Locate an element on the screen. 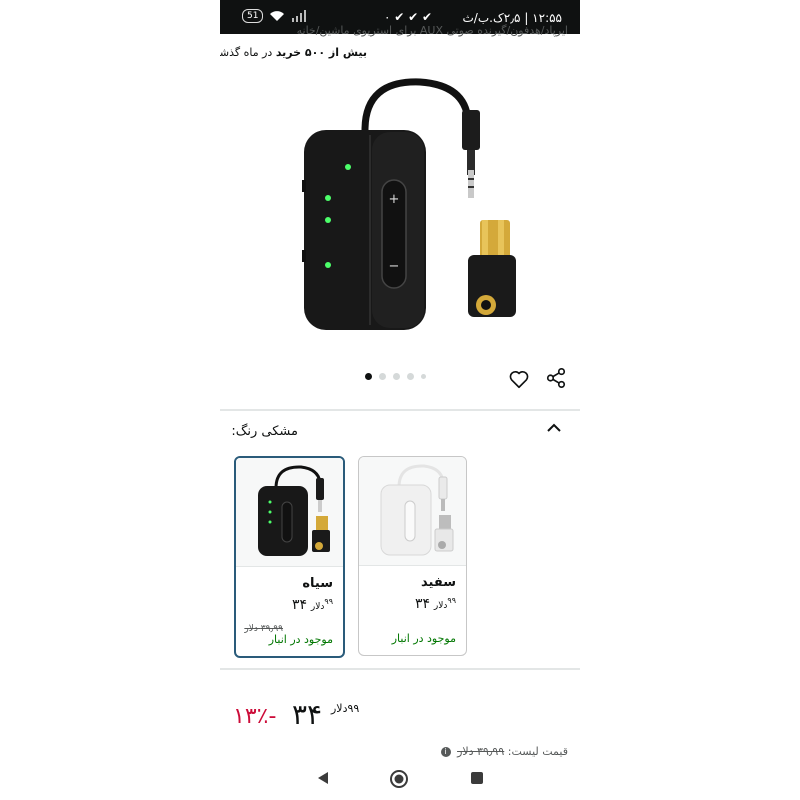 The width and height of the screenshot is (800, 800). list-price: قیمت لیست: ۳۹٫۹۹ دلار i is located at coordinates (503, 751).